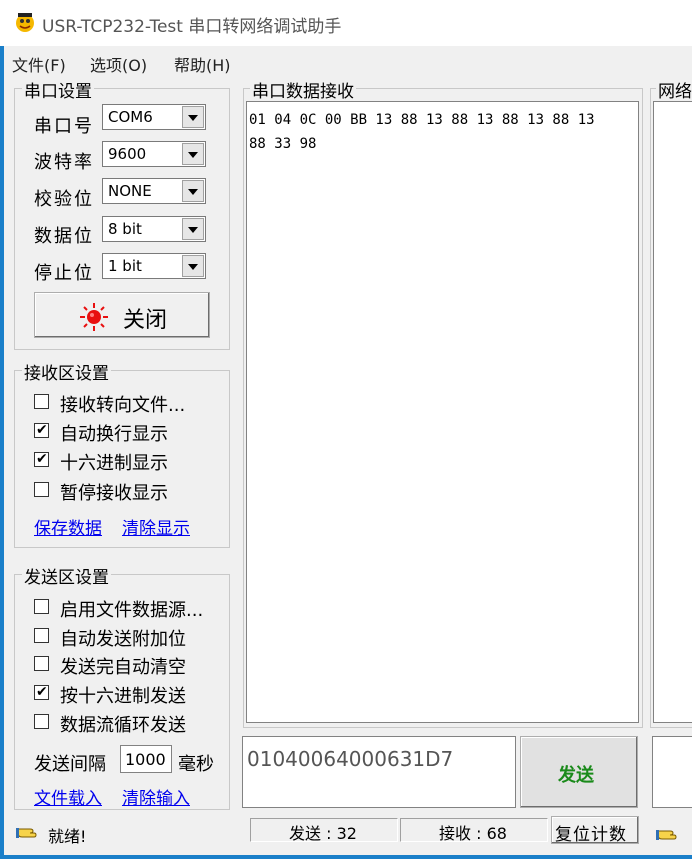 Image resolution: width=692 pixels, height=859 pixels. What do you see at coordinates (196, 764) in the screenshot?
I see `send-interval-unit: 毫秒` at bounding box center [196, 764].